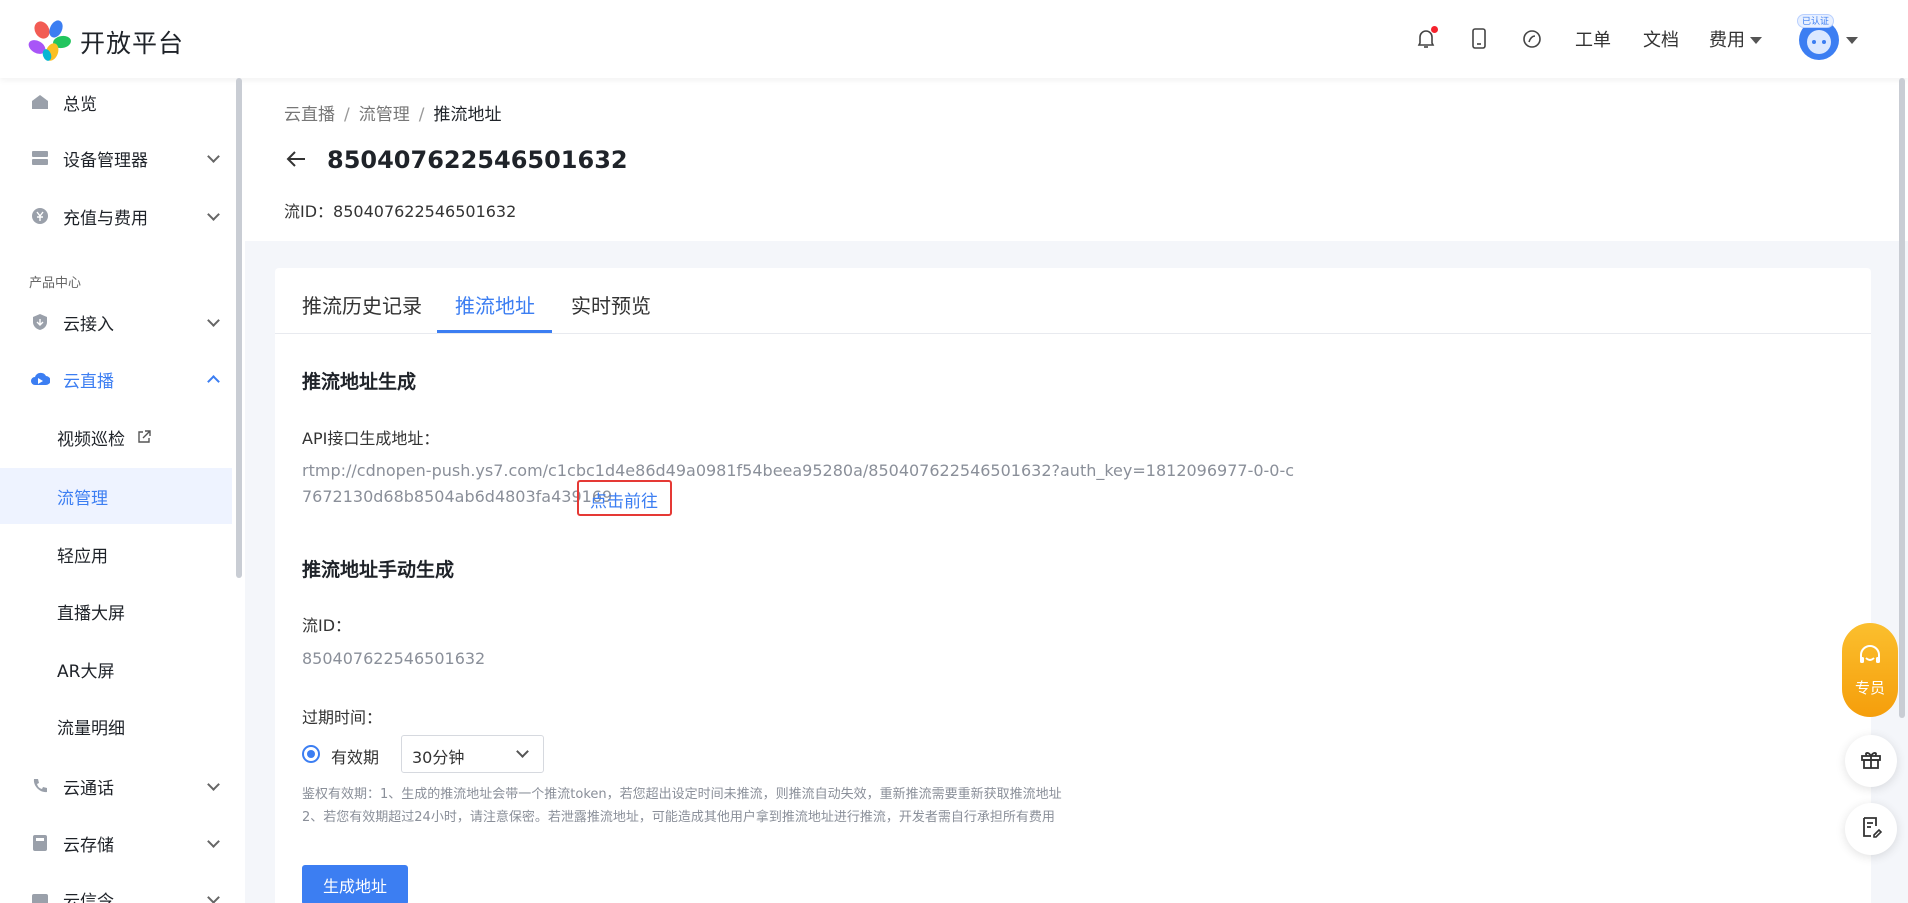  Describe the element at coordinates (116, 104) in the screenshot. I see `sidebar-item-overview: 总览` at that location.